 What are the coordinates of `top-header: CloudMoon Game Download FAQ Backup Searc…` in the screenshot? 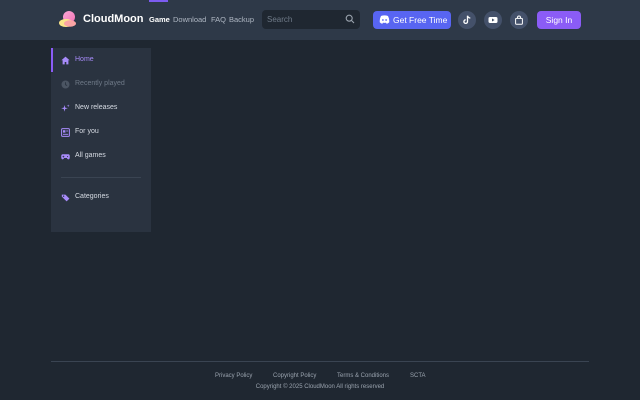 It's located at (320, 20).